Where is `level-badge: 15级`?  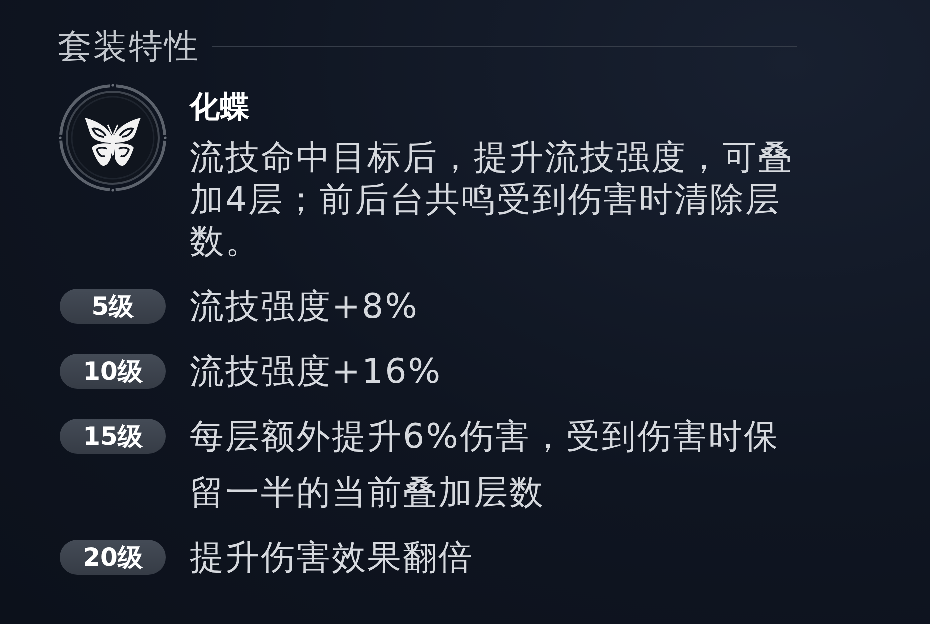
level-badge: 15级 is located at coordinates (113, 436).